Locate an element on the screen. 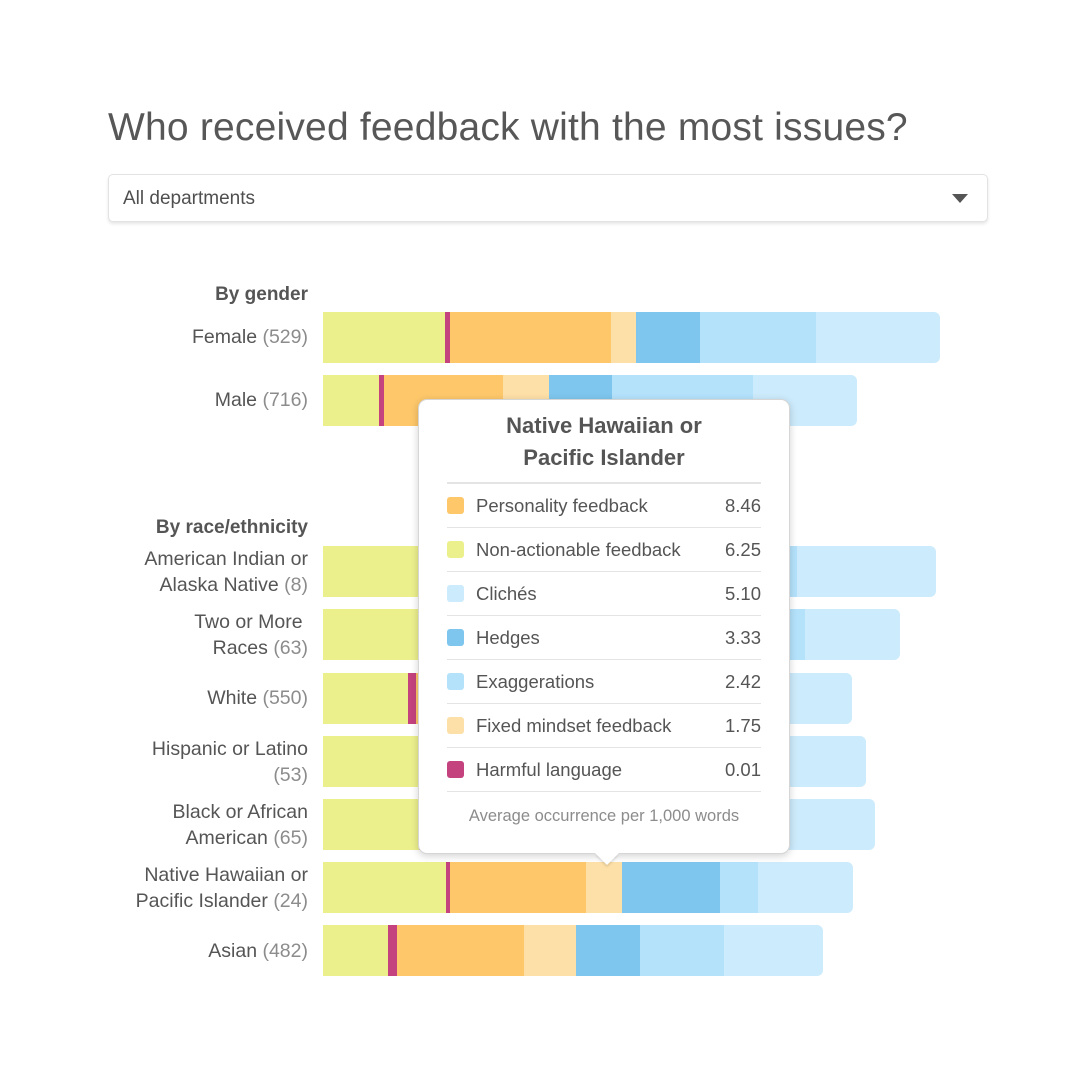 The image size is (1086, 1086). row-label-count: (550) is located at coordinates (285, 698).